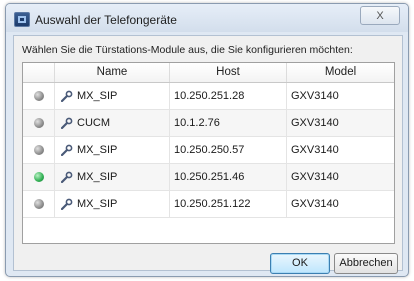 Image resolution: width=414 pixels, height=281 pixels. What do you see at coordinates (228, 123) in the screenshot?
I see `host-cell: 10.1.2.76` at bounding box center [228, 123].